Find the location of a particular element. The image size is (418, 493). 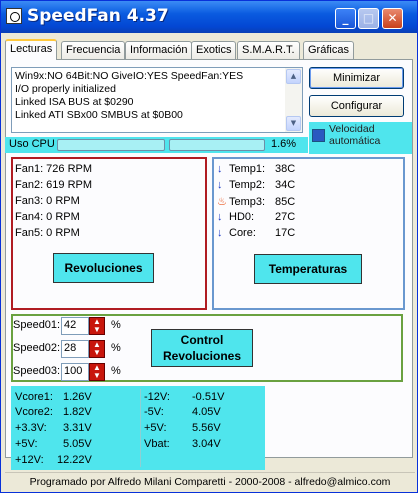

temp-reading: ♨ Temp3: 85C is located at coordinates (256, 202).